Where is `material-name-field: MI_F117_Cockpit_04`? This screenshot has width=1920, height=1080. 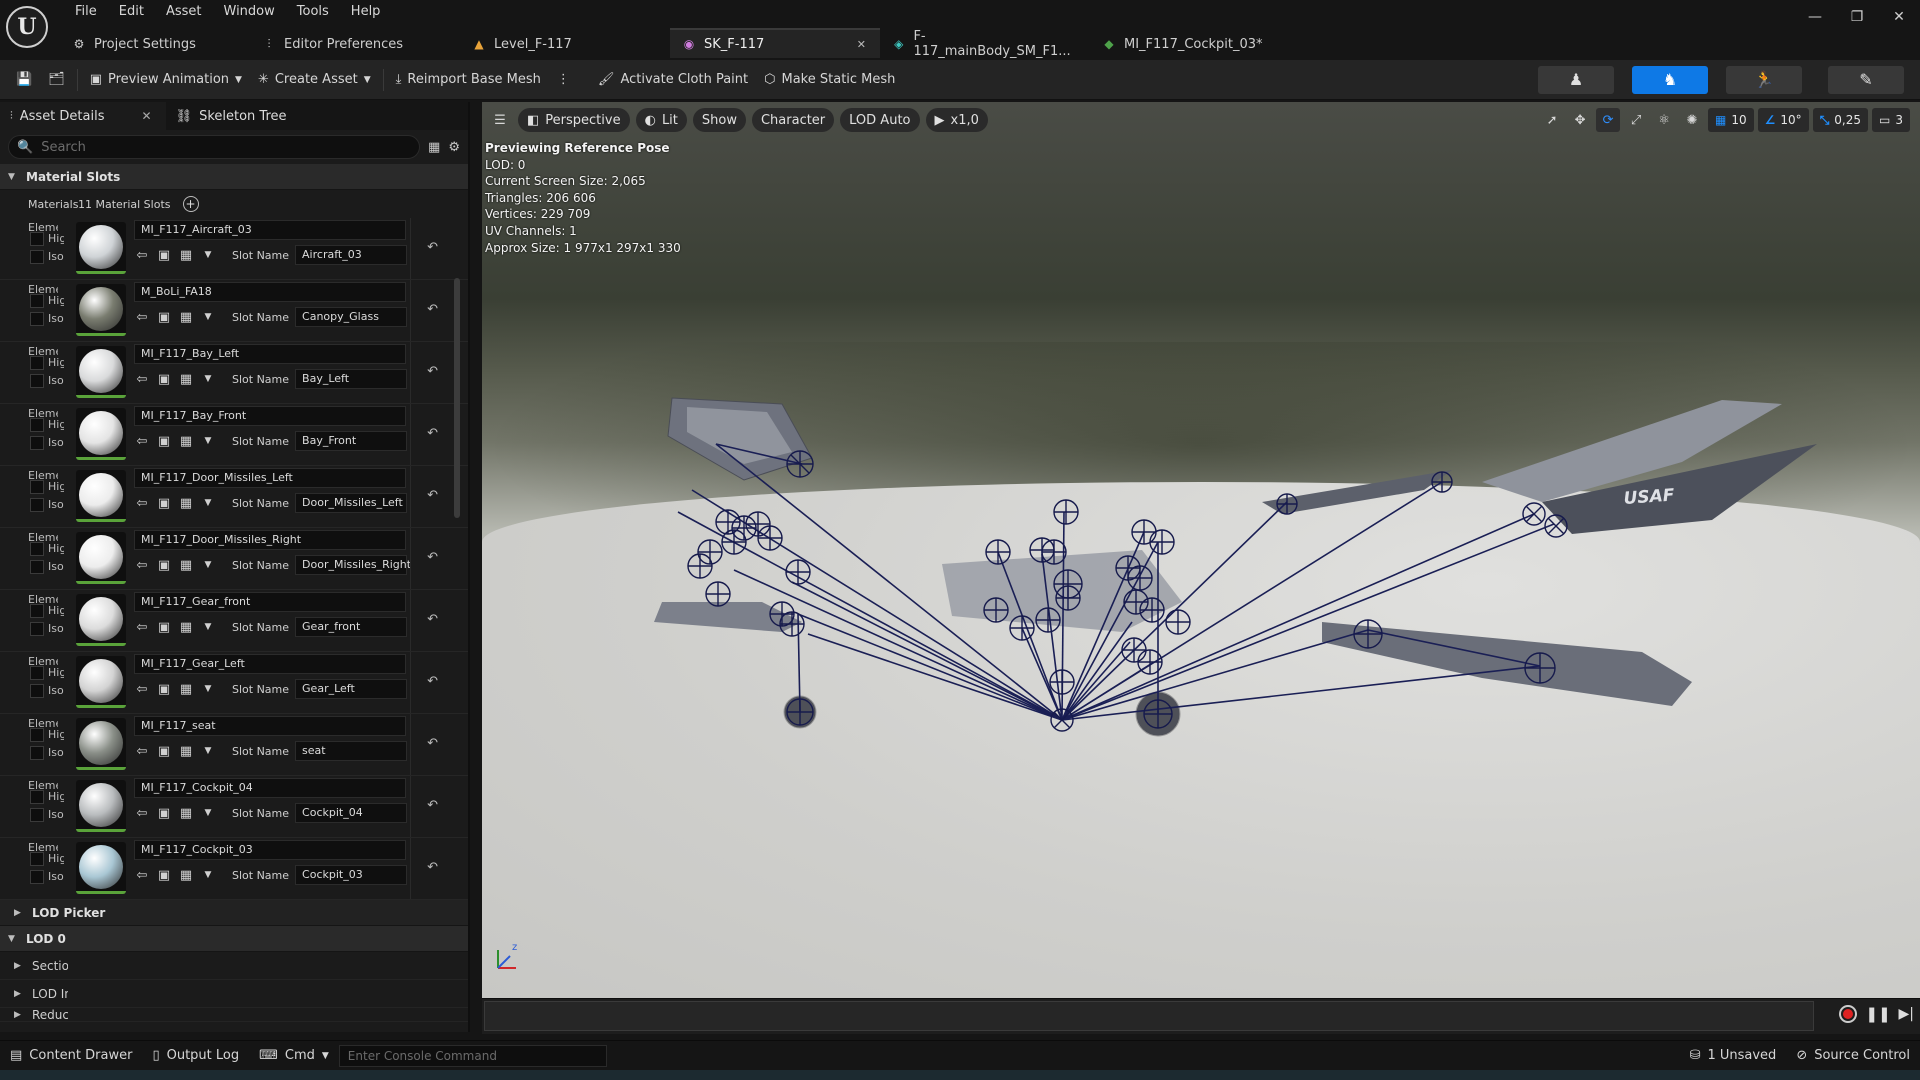
material-name-field: MI_F117_Cockpit_04 is located at coordinates (270, 788).